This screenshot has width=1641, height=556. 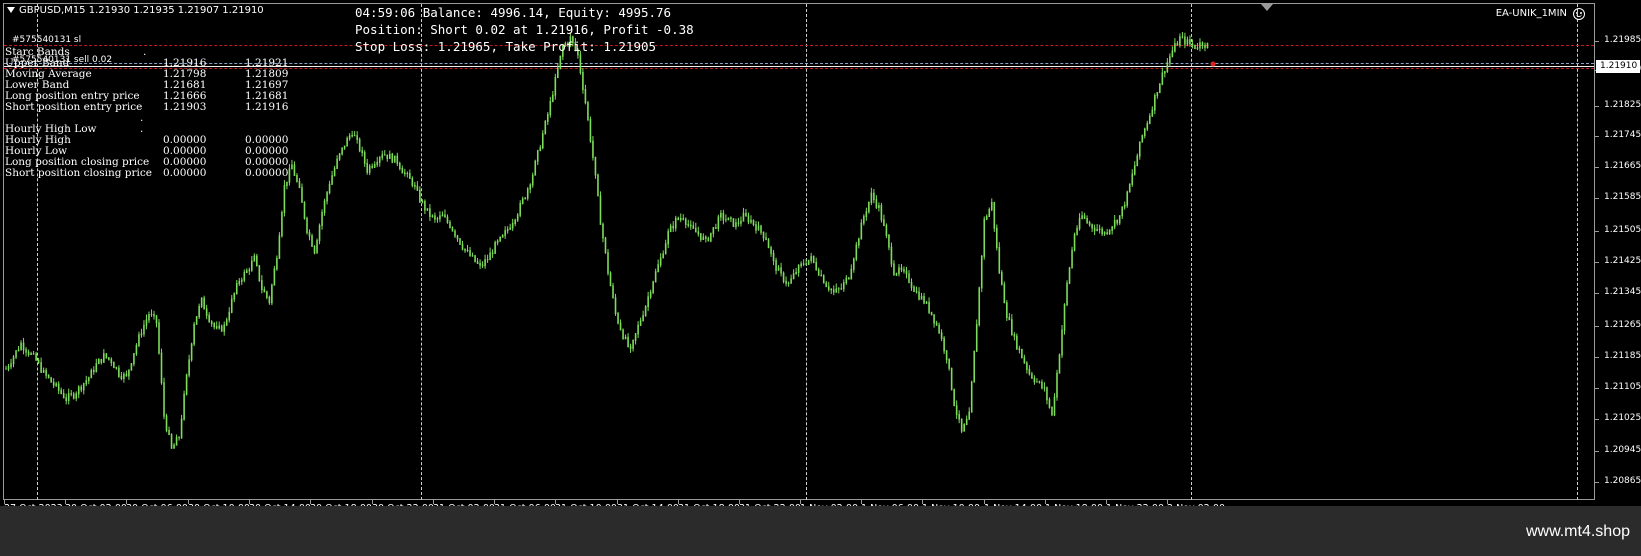 What do you see at coordinates (1577, 531) in the screenshot?
I see `site-watermark: www.mt4.shop` at bounding box center [1577, 531].